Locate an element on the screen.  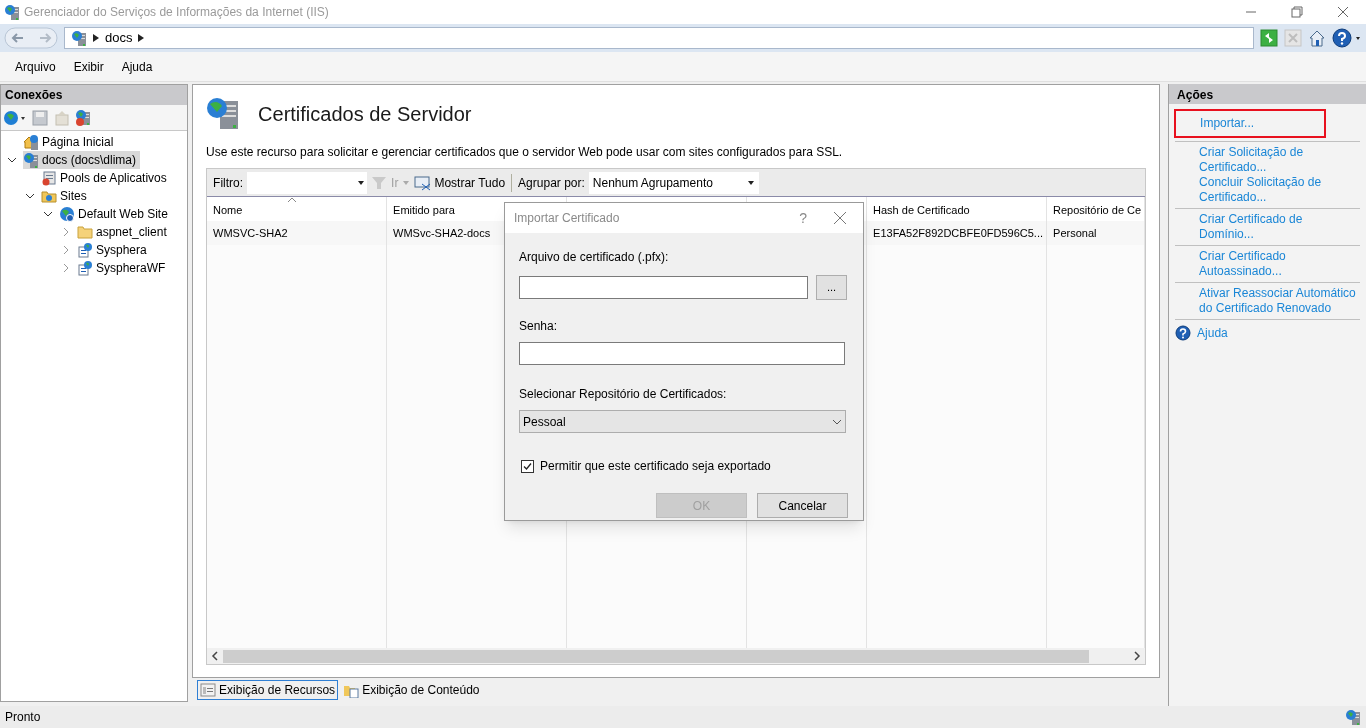
page-title: Certificados de Servidor is located at coordinates (365, 114).